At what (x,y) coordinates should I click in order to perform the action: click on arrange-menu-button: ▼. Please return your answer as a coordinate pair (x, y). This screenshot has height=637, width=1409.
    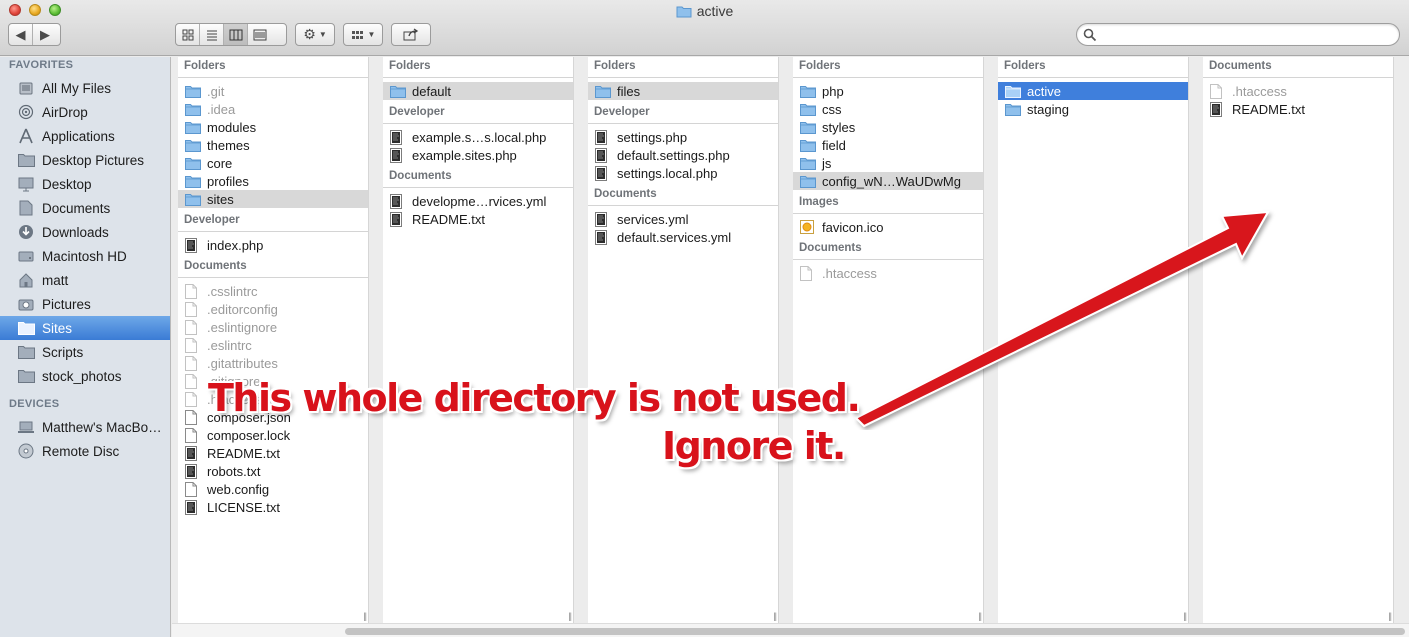
    Looking at the image, I should click on (363, 34).